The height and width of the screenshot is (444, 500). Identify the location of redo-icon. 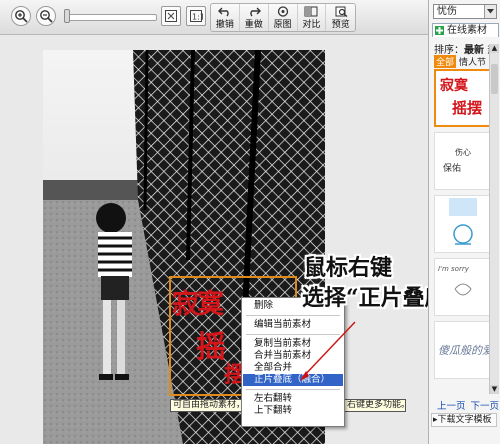
(255, 12).